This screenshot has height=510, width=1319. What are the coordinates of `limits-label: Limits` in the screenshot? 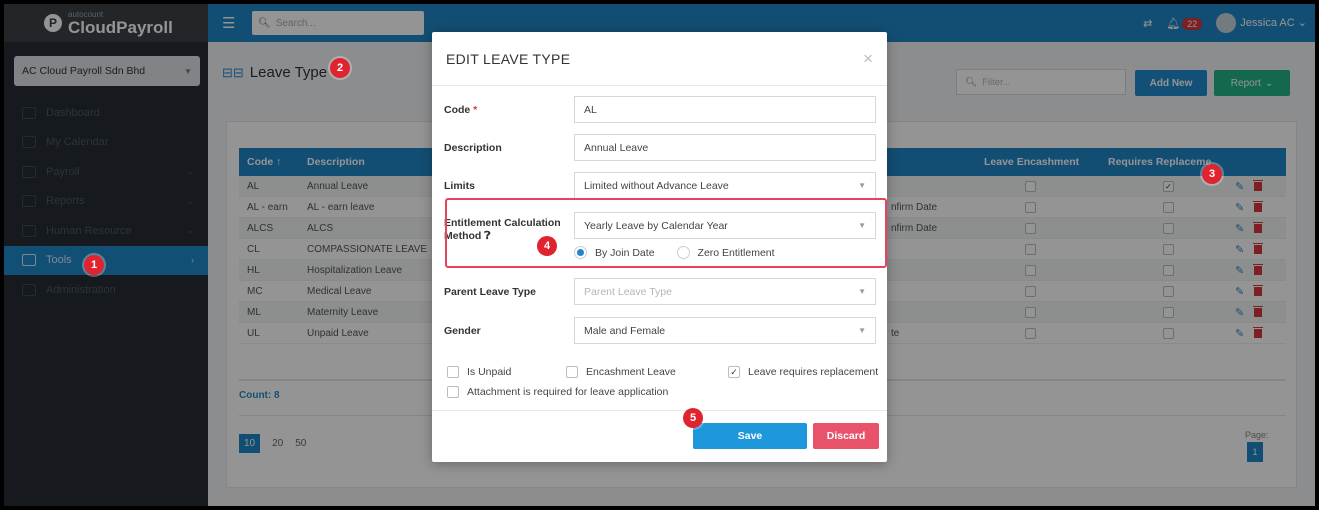 It's located at (459, 186).